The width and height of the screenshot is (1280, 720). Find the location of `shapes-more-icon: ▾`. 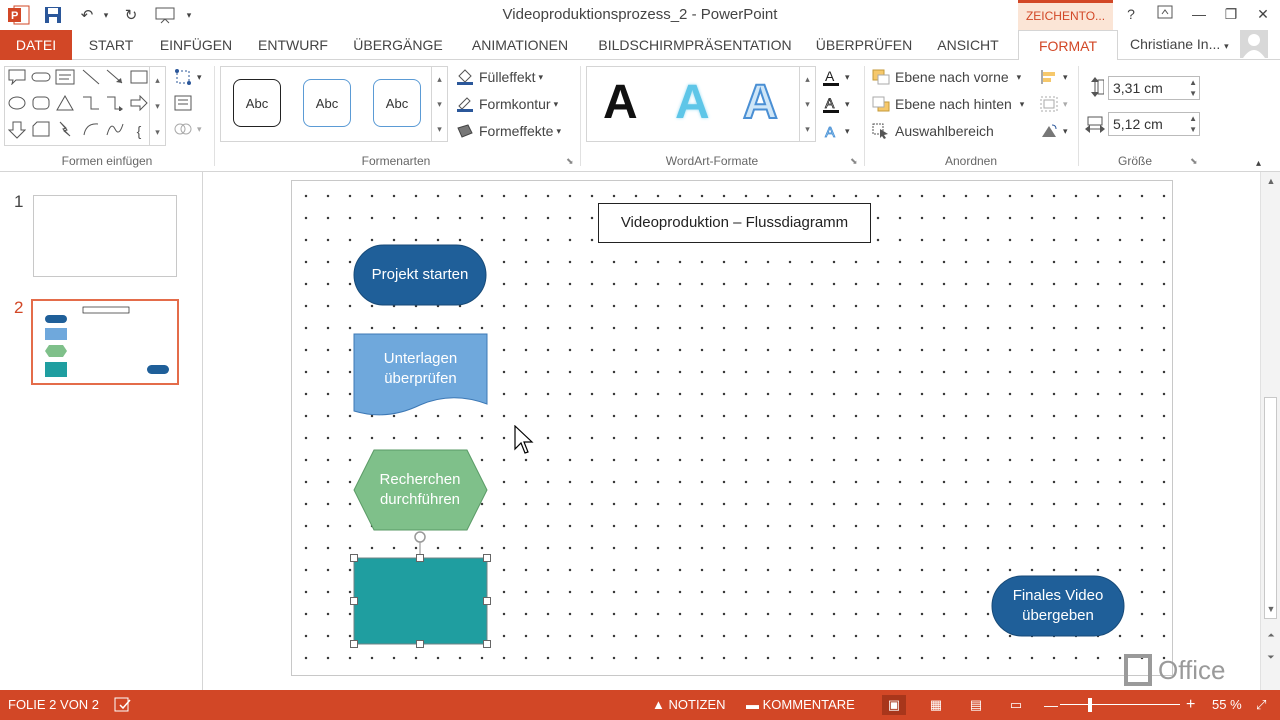

shapes-more-icon: ▾ is located at coordinates (157, 132).